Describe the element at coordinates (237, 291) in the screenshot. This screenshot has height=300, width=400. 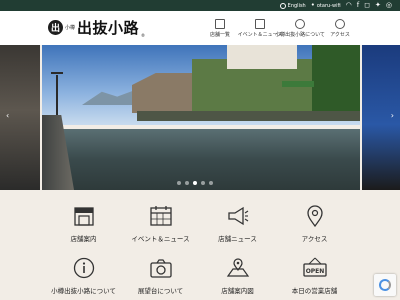
I see `menu-label: 店舗案内図` at that location.